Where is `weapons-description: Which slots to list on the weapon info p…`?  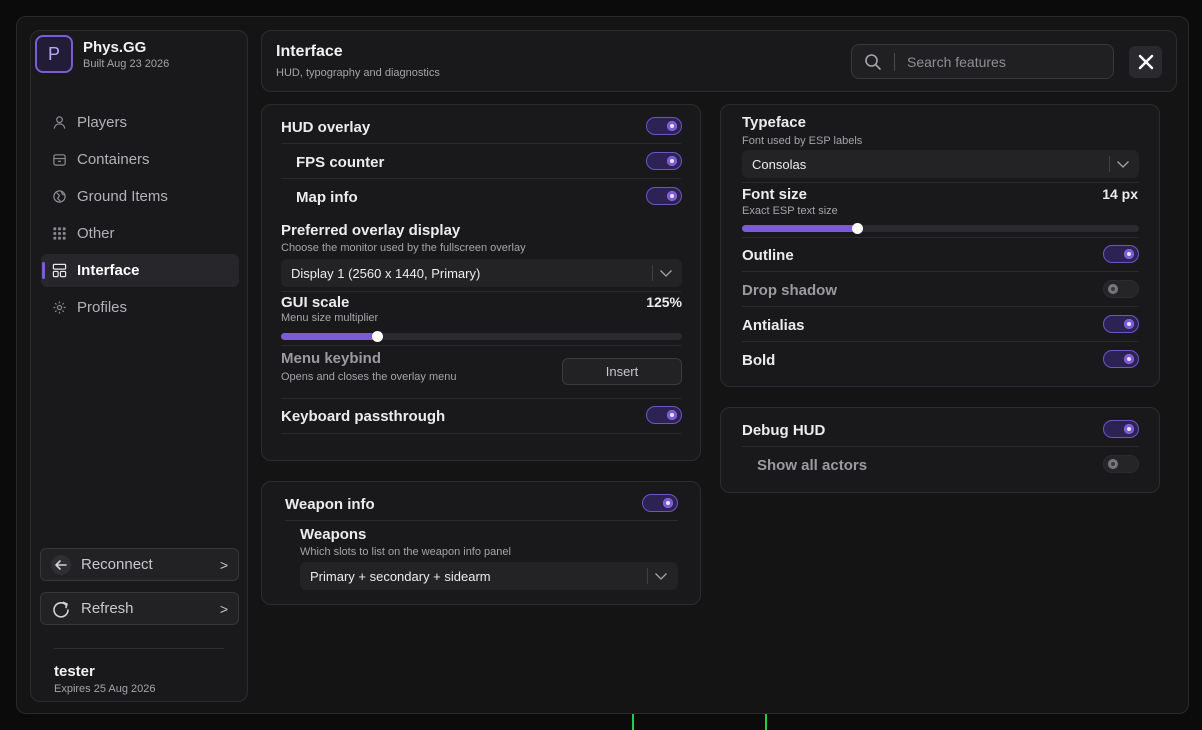
weapons-description: Which slots to list on the weapon info p… is located at coordinates (405, 552).